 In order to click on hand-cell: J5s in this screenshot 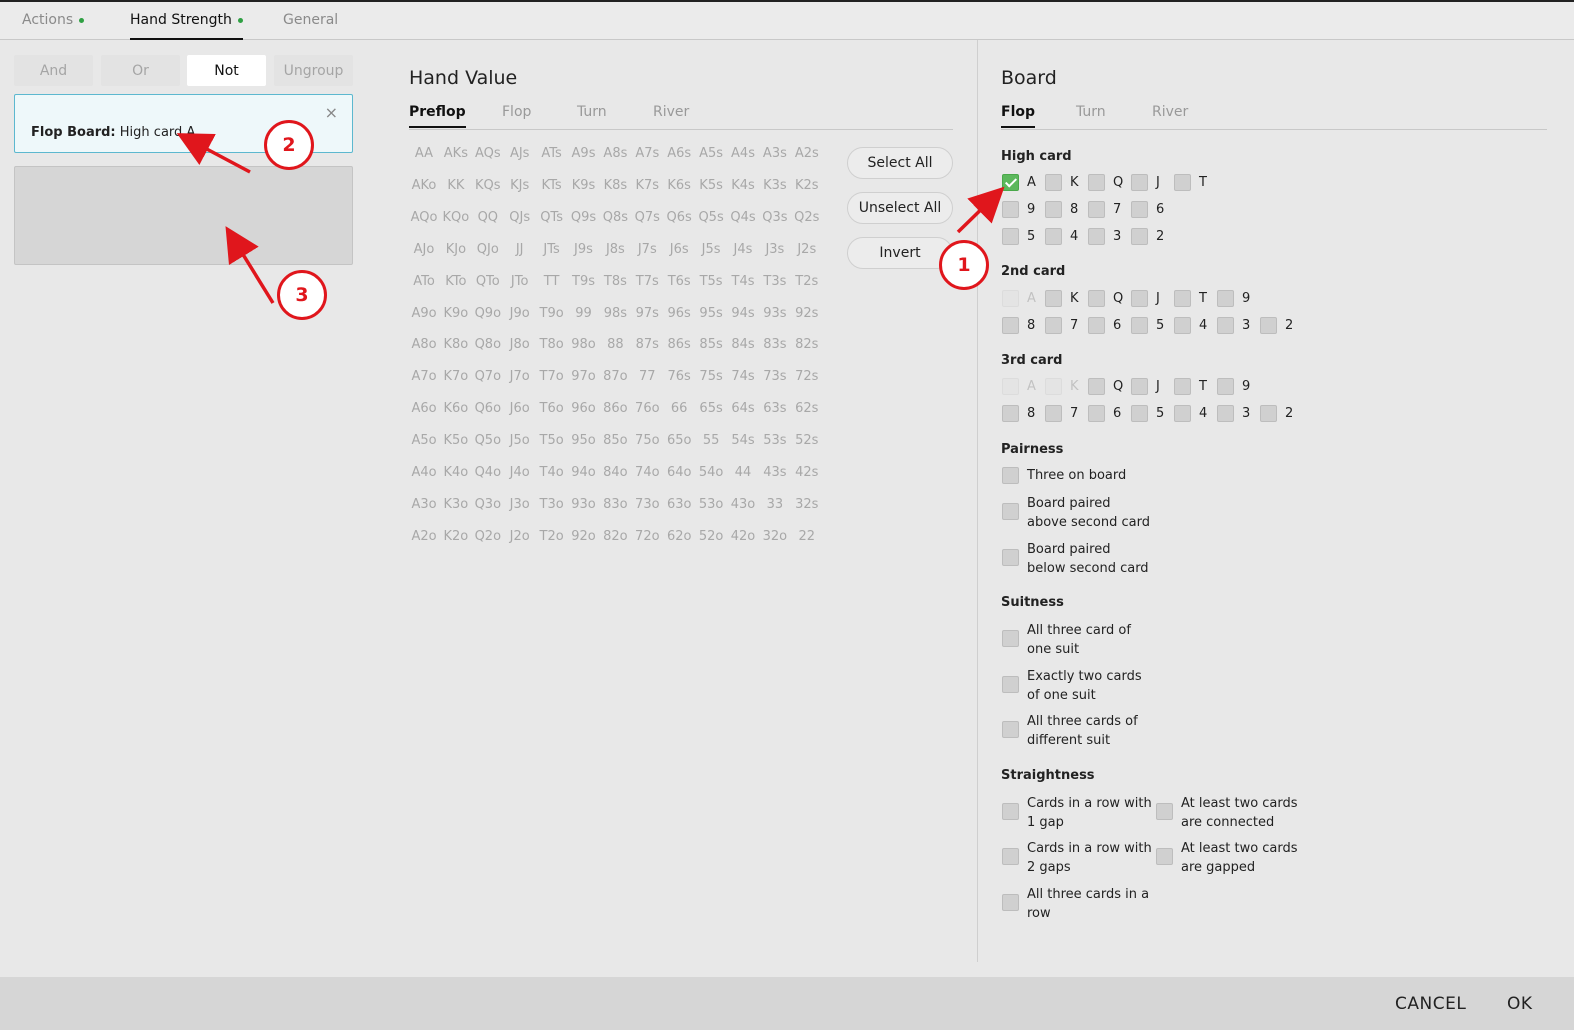, I will do `click(711, 250)`.